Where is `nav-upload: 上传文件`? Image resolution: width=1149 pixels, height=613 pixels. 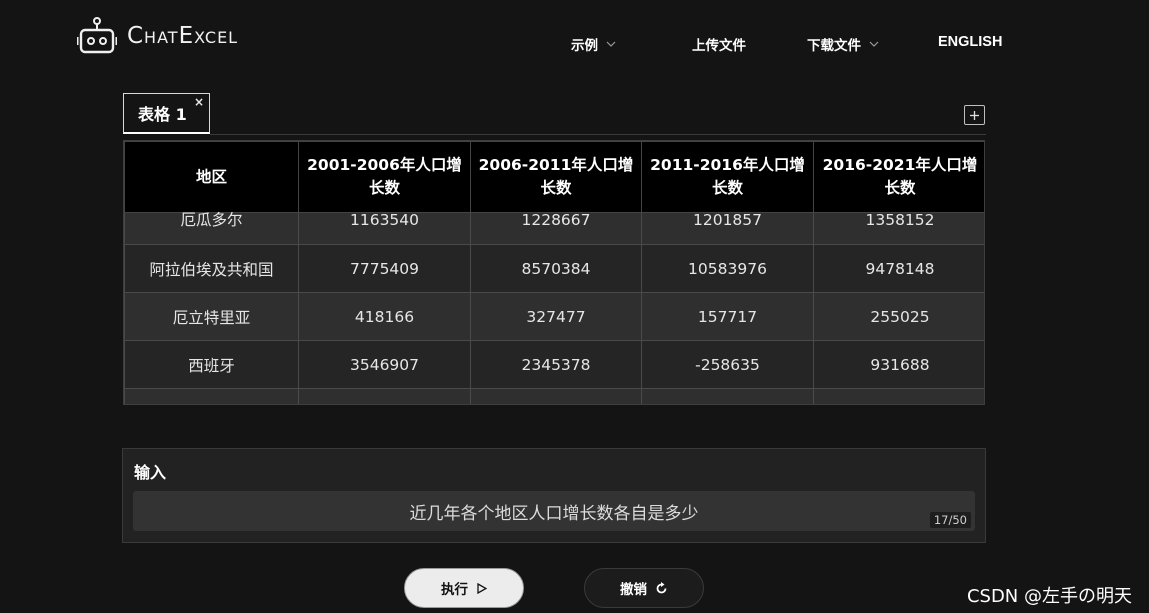 nav-upload: 上传文件 is located at coordinates (719, 44).